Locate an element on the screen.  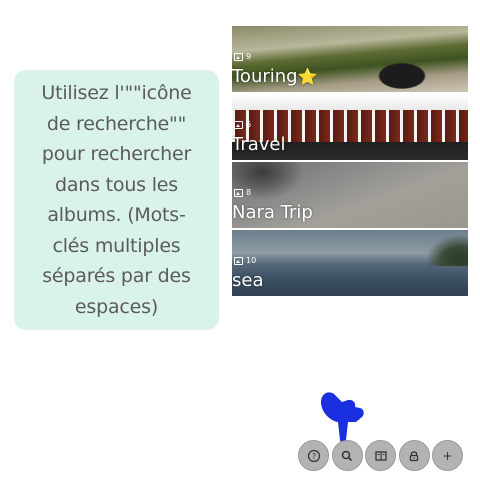
search-icon is located at coordinates (347, 456).